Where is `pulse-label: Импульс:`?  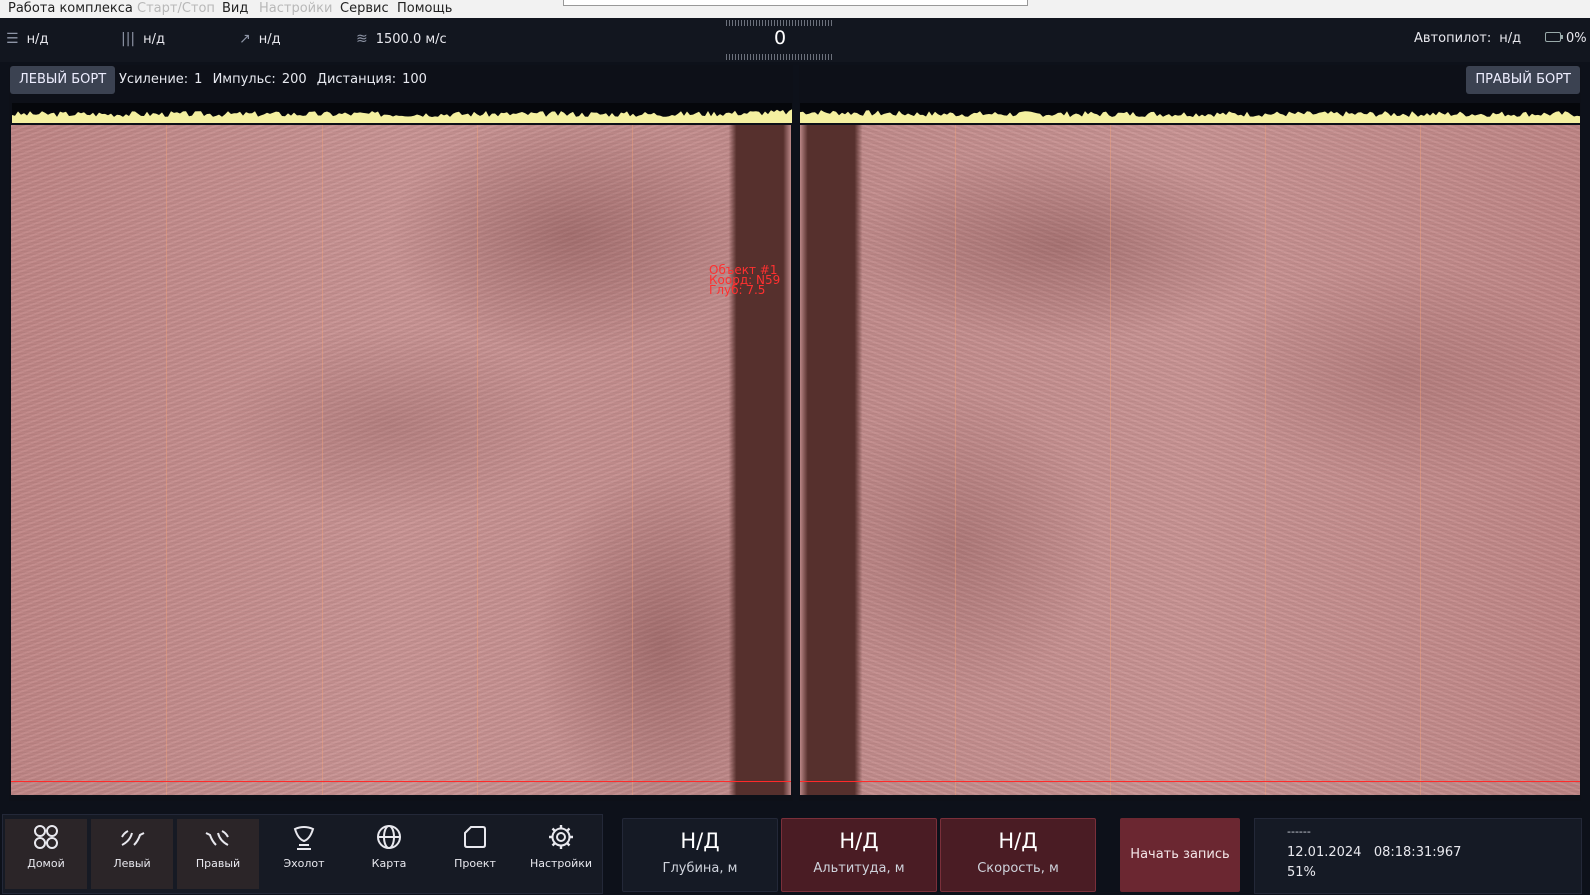
pulse-label: Импульс: is located at coordinates (244, 79).